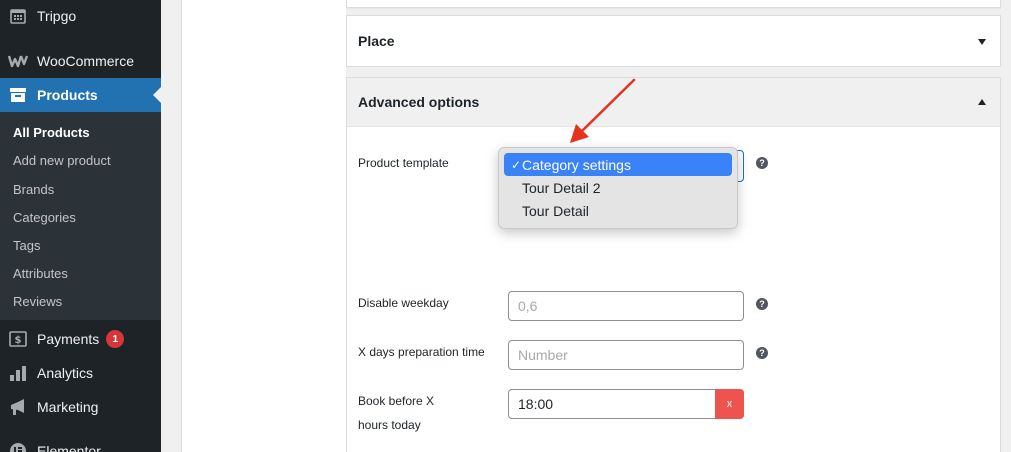  Describe the element at coordinates (389, 425) in the screenshot. I see `book-before-label-line2: hours today` at that location.